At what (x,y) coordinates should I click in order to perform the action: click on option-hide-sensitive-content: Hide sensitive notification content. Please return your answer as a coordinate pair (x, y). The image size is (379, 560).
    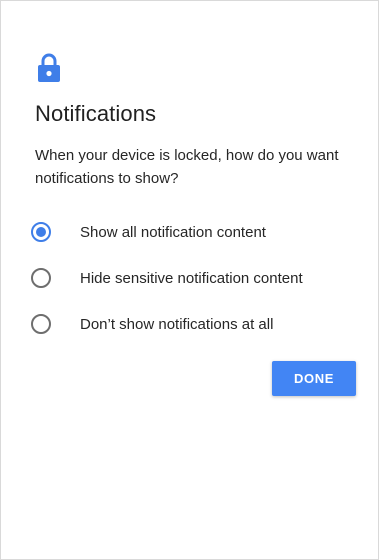
    Looking at the image, I should click on (167, 278).